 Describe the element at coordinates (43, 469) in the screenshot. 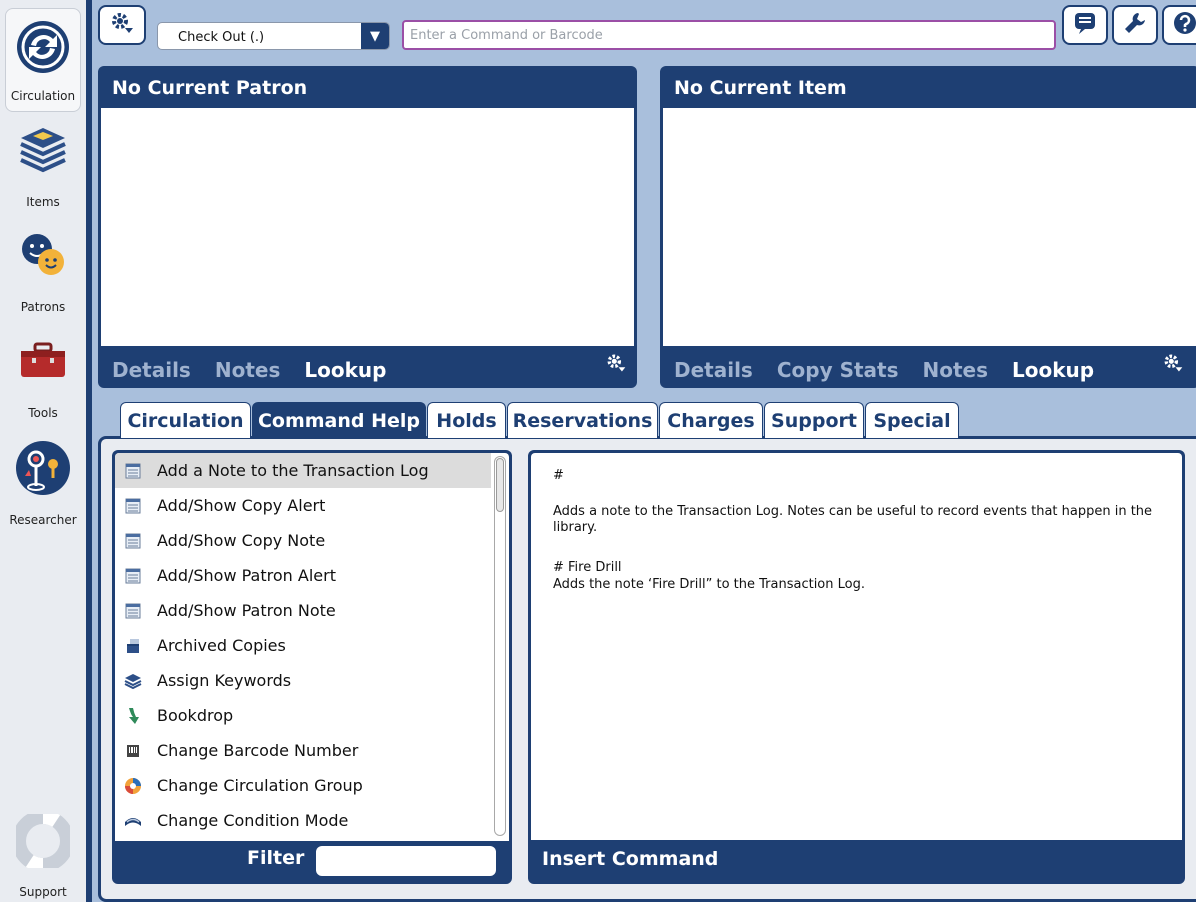

I see `researcher-icon` at that location.